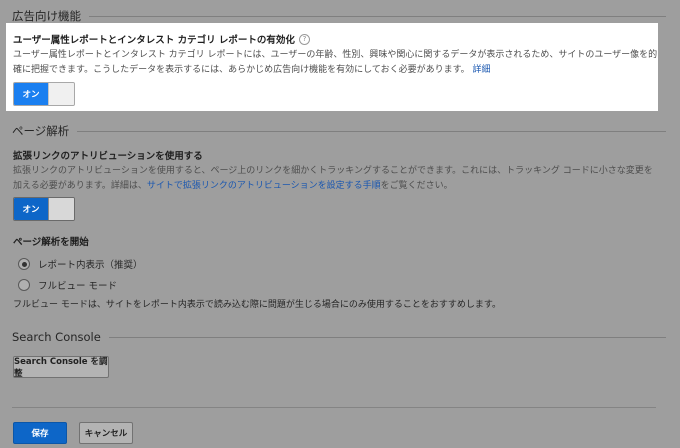  I want to click on adjust-search-console-button: Search Console を調整, so click(61, 367).